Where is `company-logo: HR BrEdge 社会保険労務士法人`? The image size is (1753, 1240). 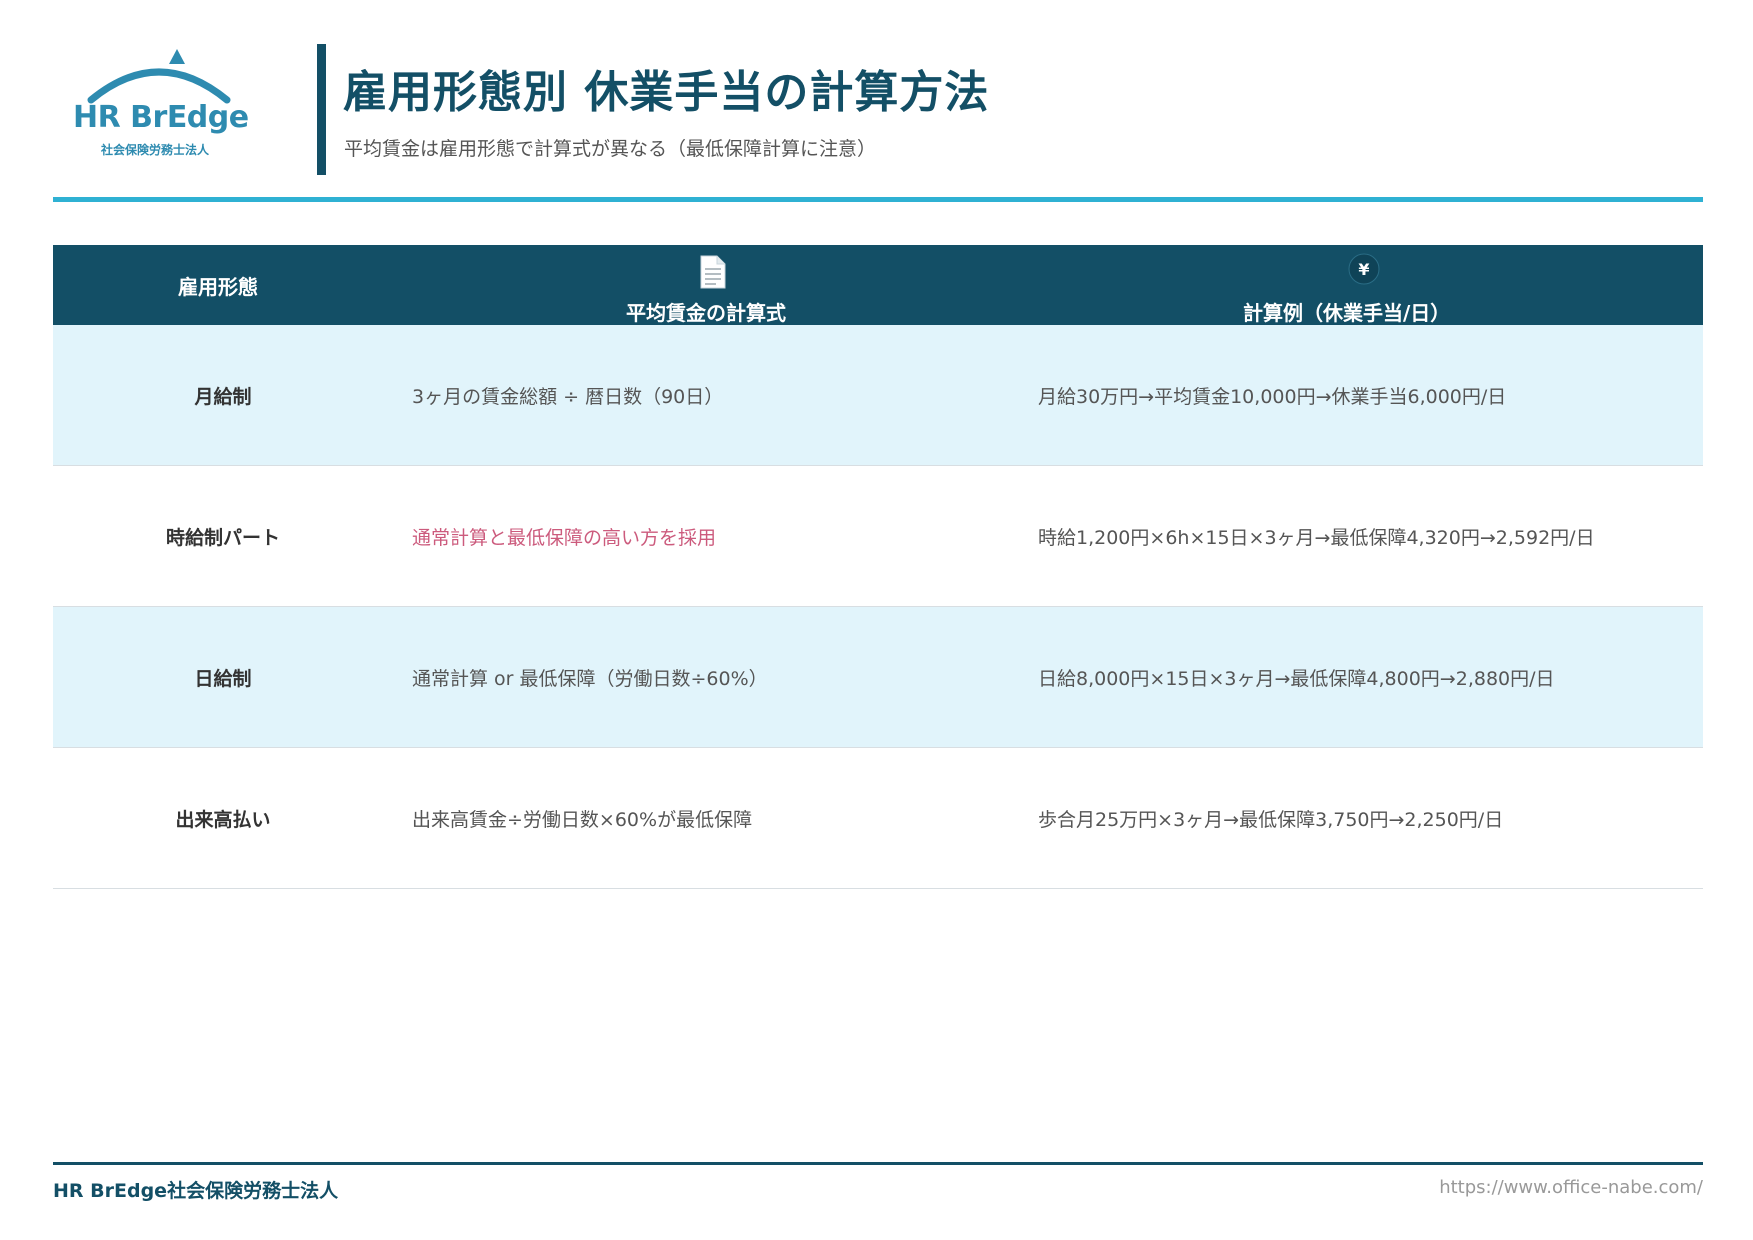 company-logo: HR BrEdge 社会保険労務士法人 is located at coordinates (160, 103).